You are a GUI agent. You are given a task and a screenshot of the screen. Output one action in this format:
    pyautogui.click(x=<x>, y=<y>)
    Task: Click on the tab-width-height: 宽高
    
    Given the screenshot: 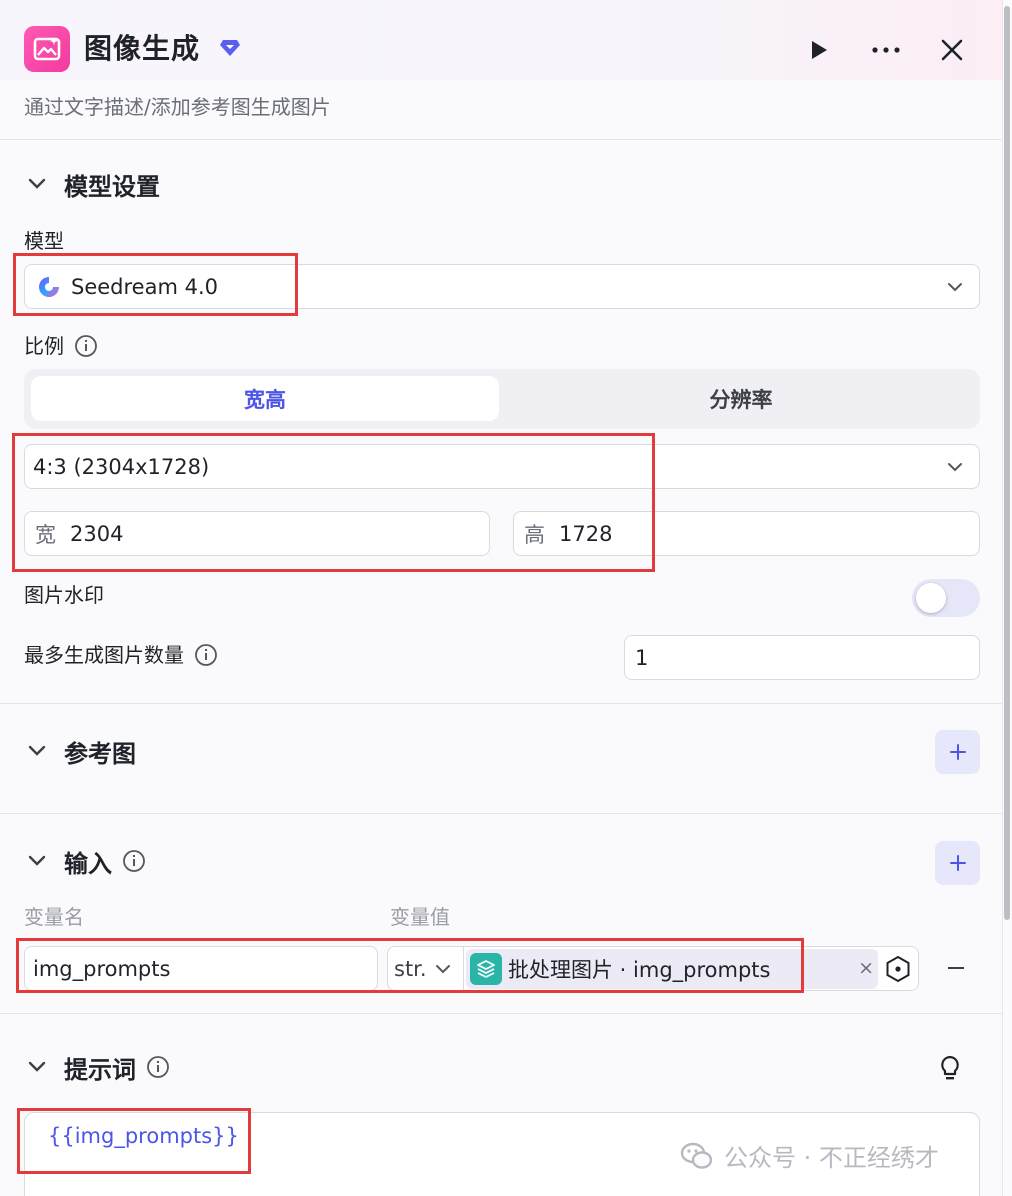 What is the action you would take?
    pyautogui.click(x=265, y=398)
    